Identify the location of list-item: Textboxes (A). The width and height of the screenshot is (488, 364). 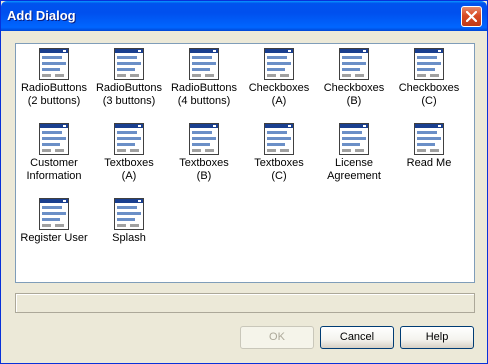
(129, 152).